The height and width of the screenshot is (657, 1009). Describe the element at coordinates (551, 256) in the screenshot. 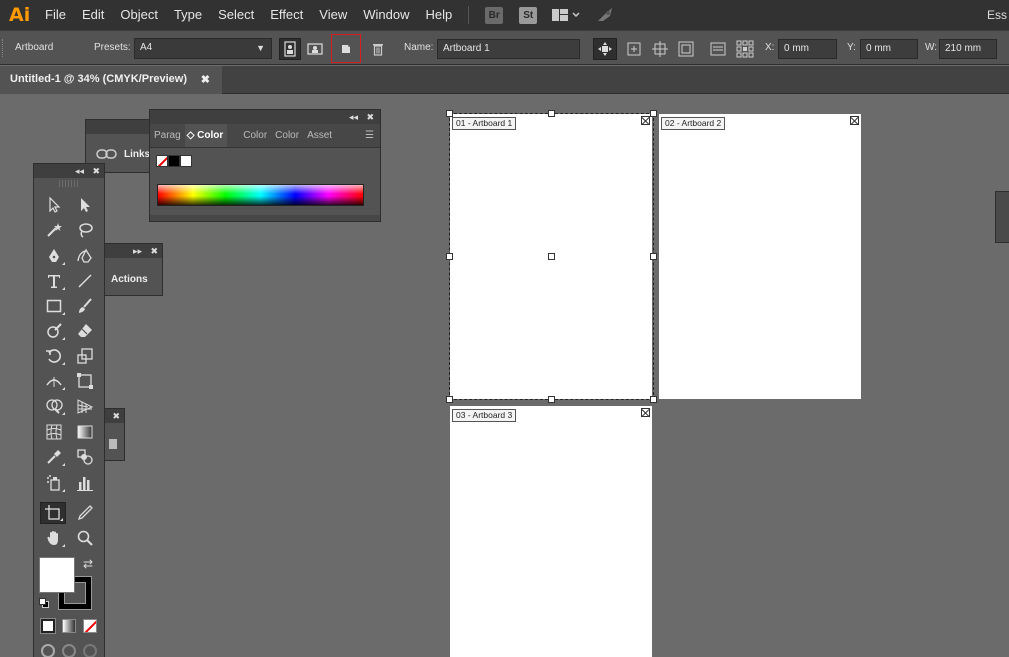

I see `center-point-handle` at that location.